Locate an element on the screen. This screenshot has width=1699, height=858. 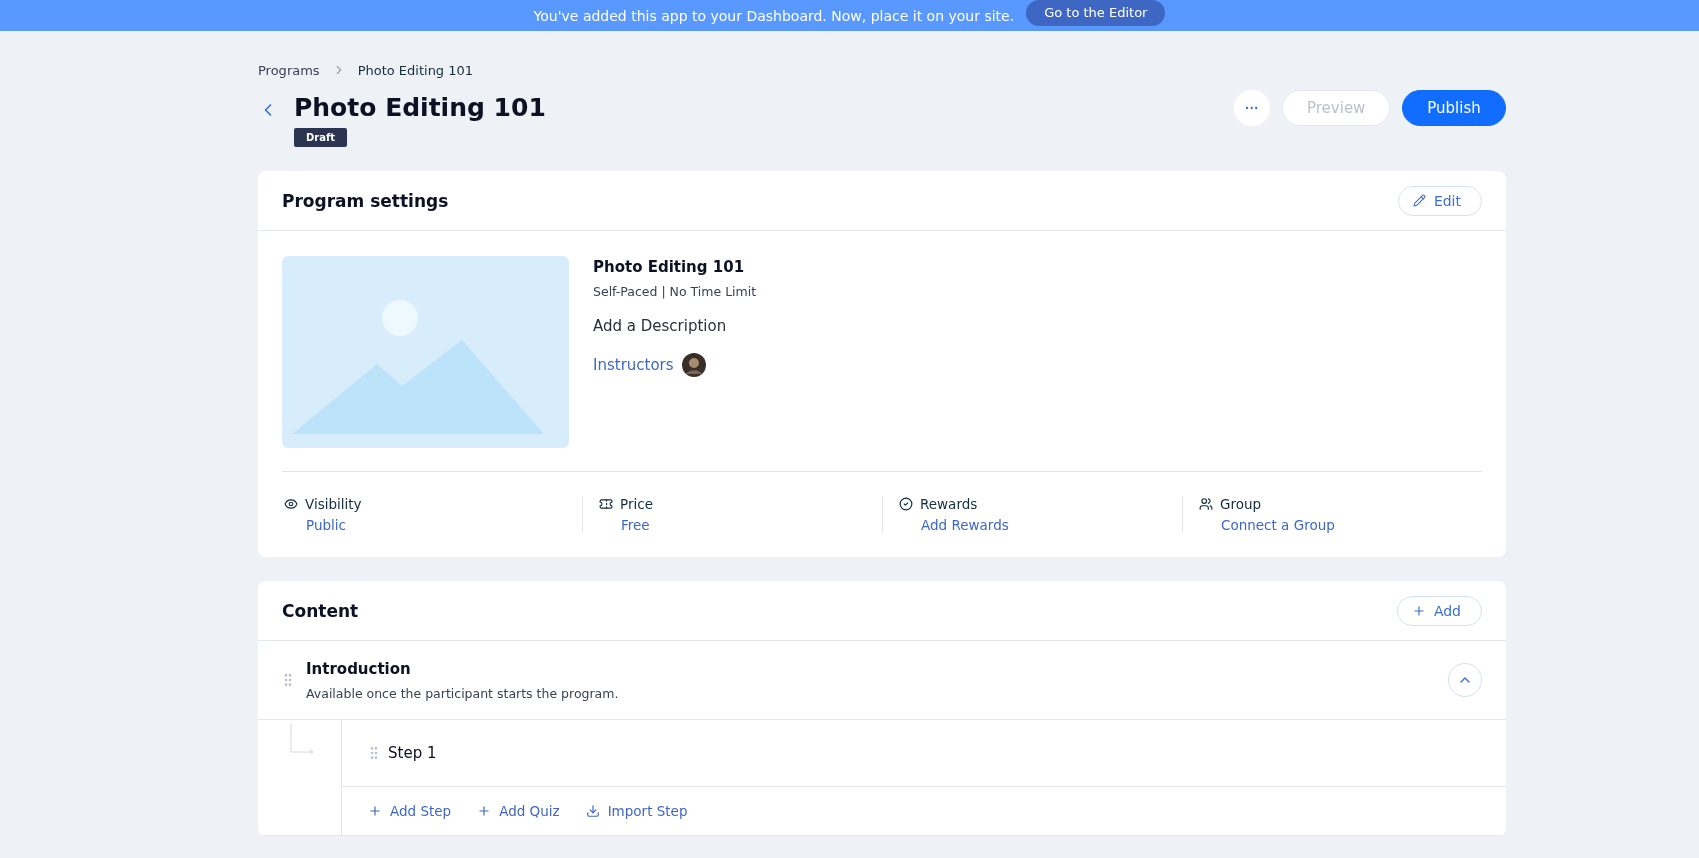
stat-label: Visibility is located at coordinates (333, 504).